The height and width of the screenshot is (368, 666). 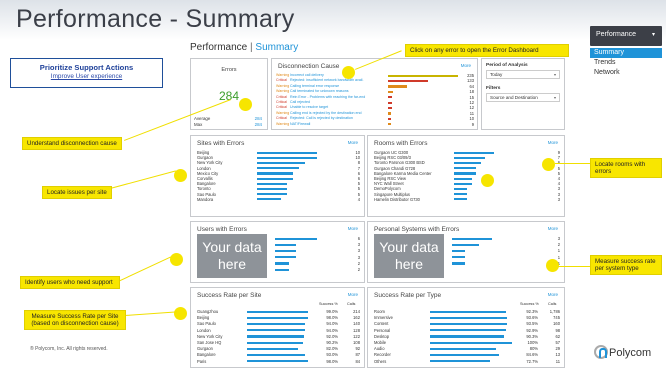 I want to click on success_type-calls: 1,786, so click(x=554, y=311).